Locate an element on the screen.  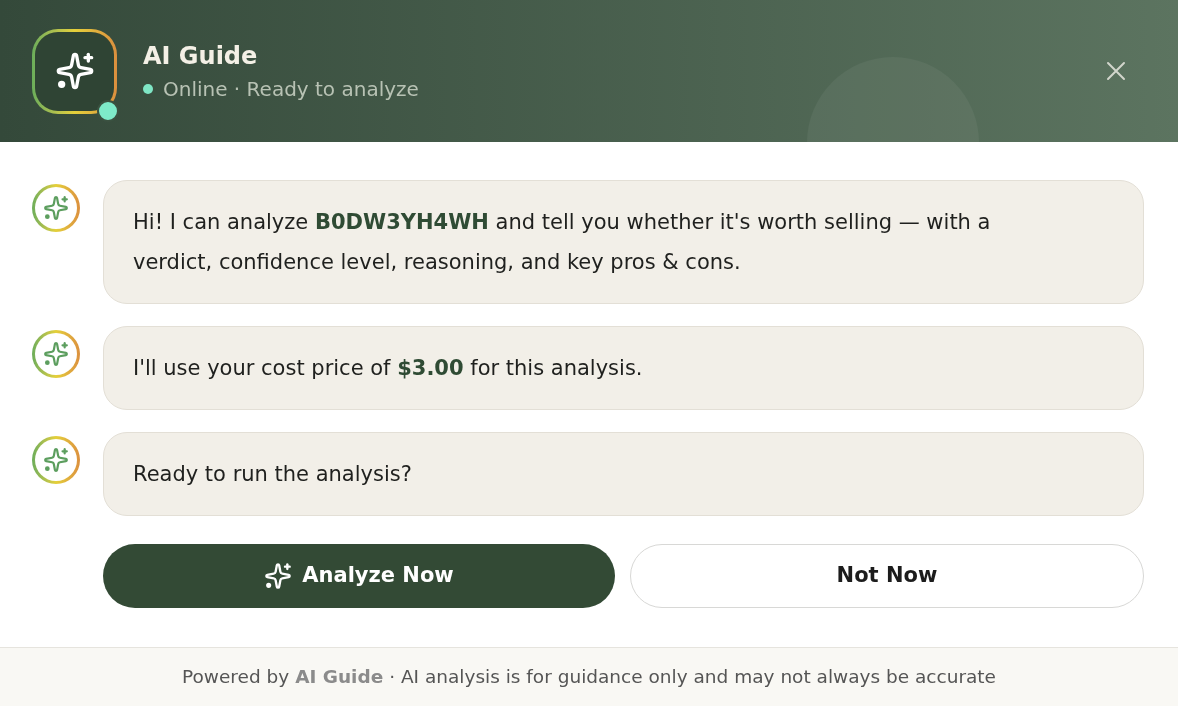
message-text: Ready to run the analysis? is located at coordinates (273, 474).